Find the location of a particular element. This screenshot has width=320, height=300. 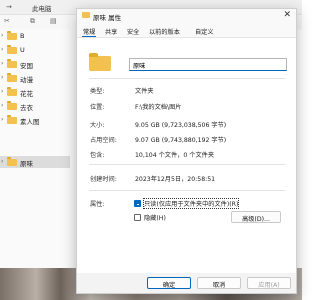

readonly-checkbox is located at coordinates (137, 203).